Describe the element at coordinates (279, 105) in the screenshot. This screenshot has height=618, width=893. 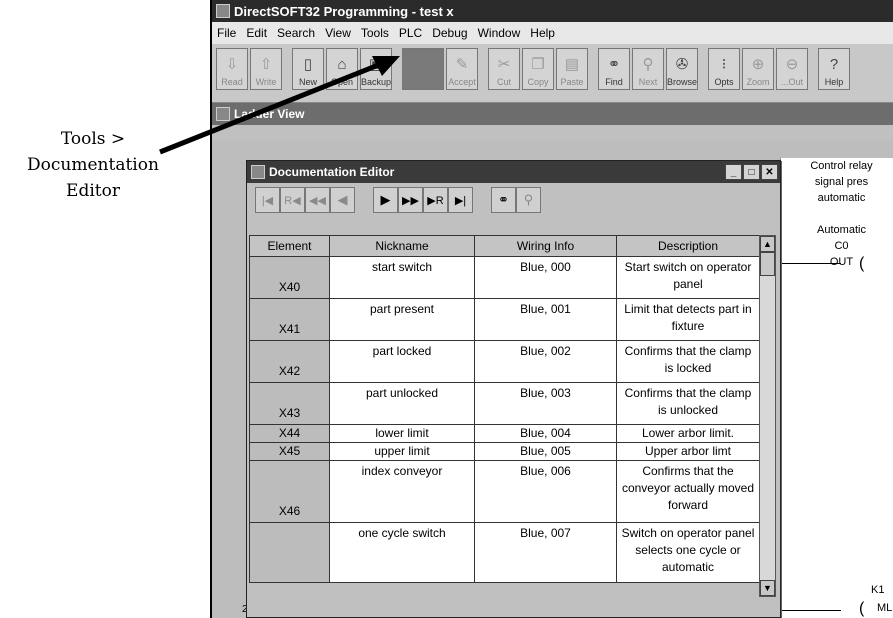
I see `callout-arrow` at that location.